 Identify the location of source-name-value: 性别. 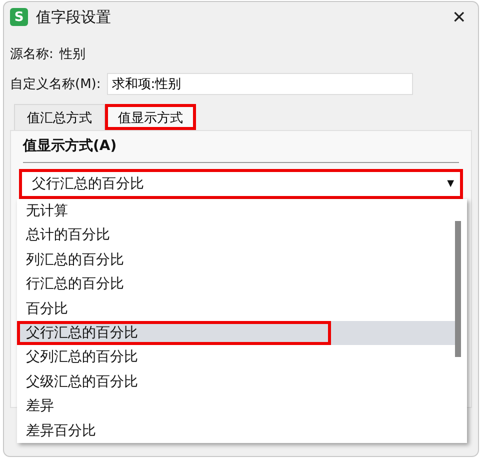
(72, 54).